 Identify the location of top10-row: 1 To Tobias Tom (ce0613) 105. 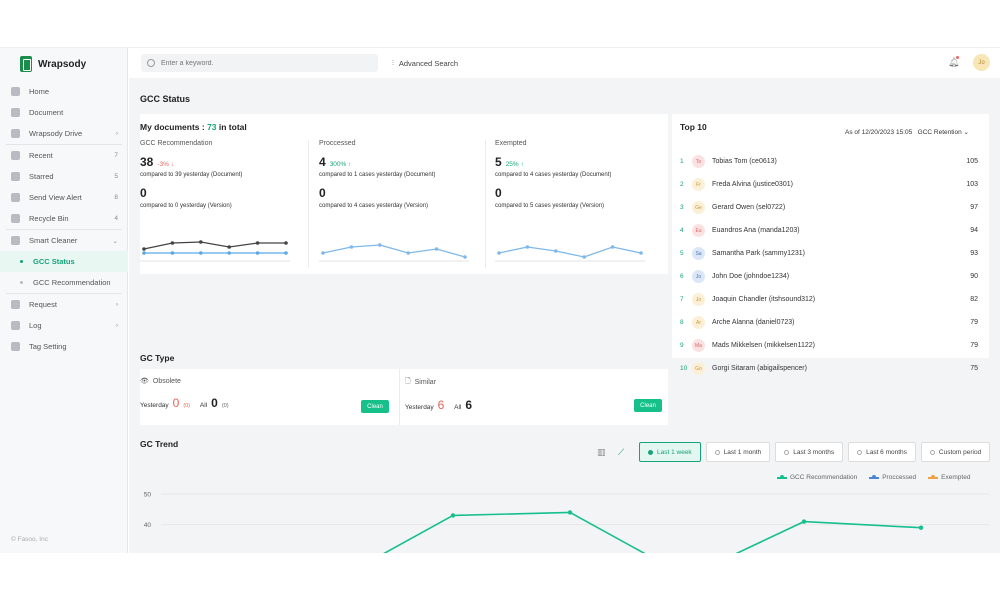
(830, 161).